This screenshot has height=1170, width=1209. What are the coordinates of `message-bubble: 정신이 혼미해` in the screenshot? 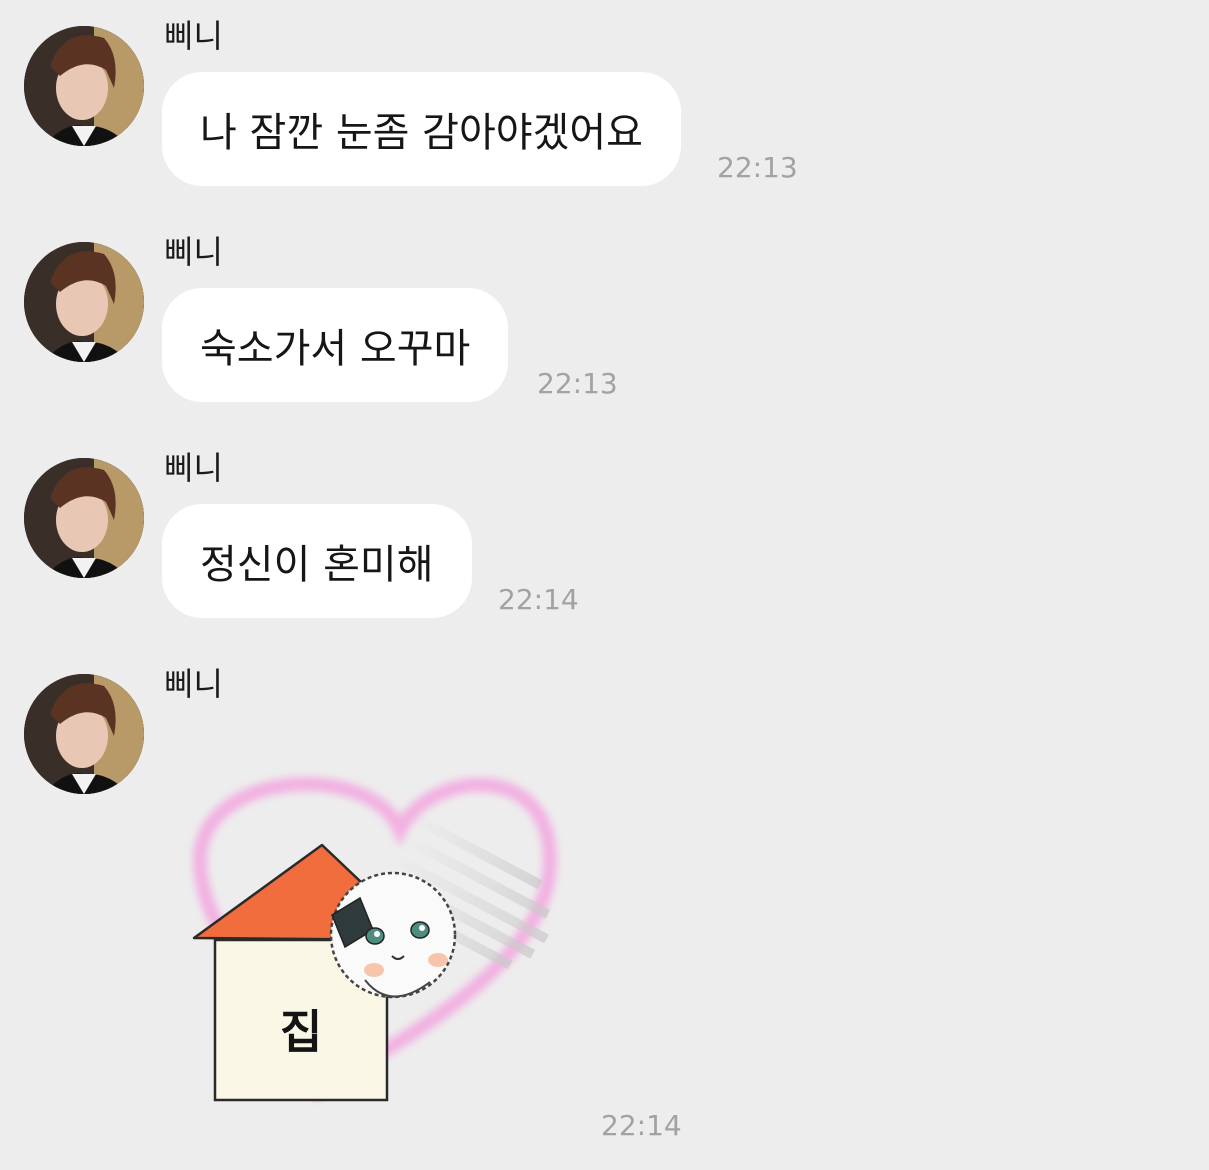 It's located at (317, 561).